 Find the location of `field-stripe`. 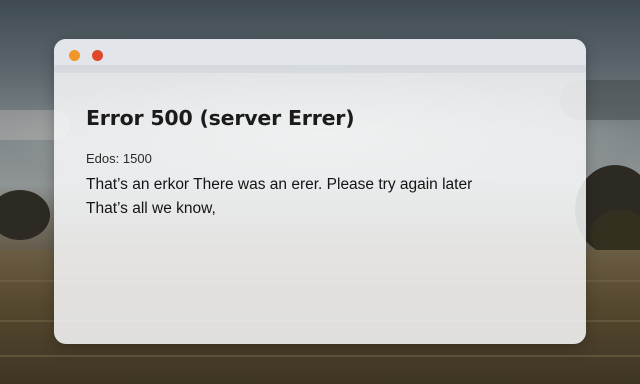

field-stripe is located at coordinates (320, 356).